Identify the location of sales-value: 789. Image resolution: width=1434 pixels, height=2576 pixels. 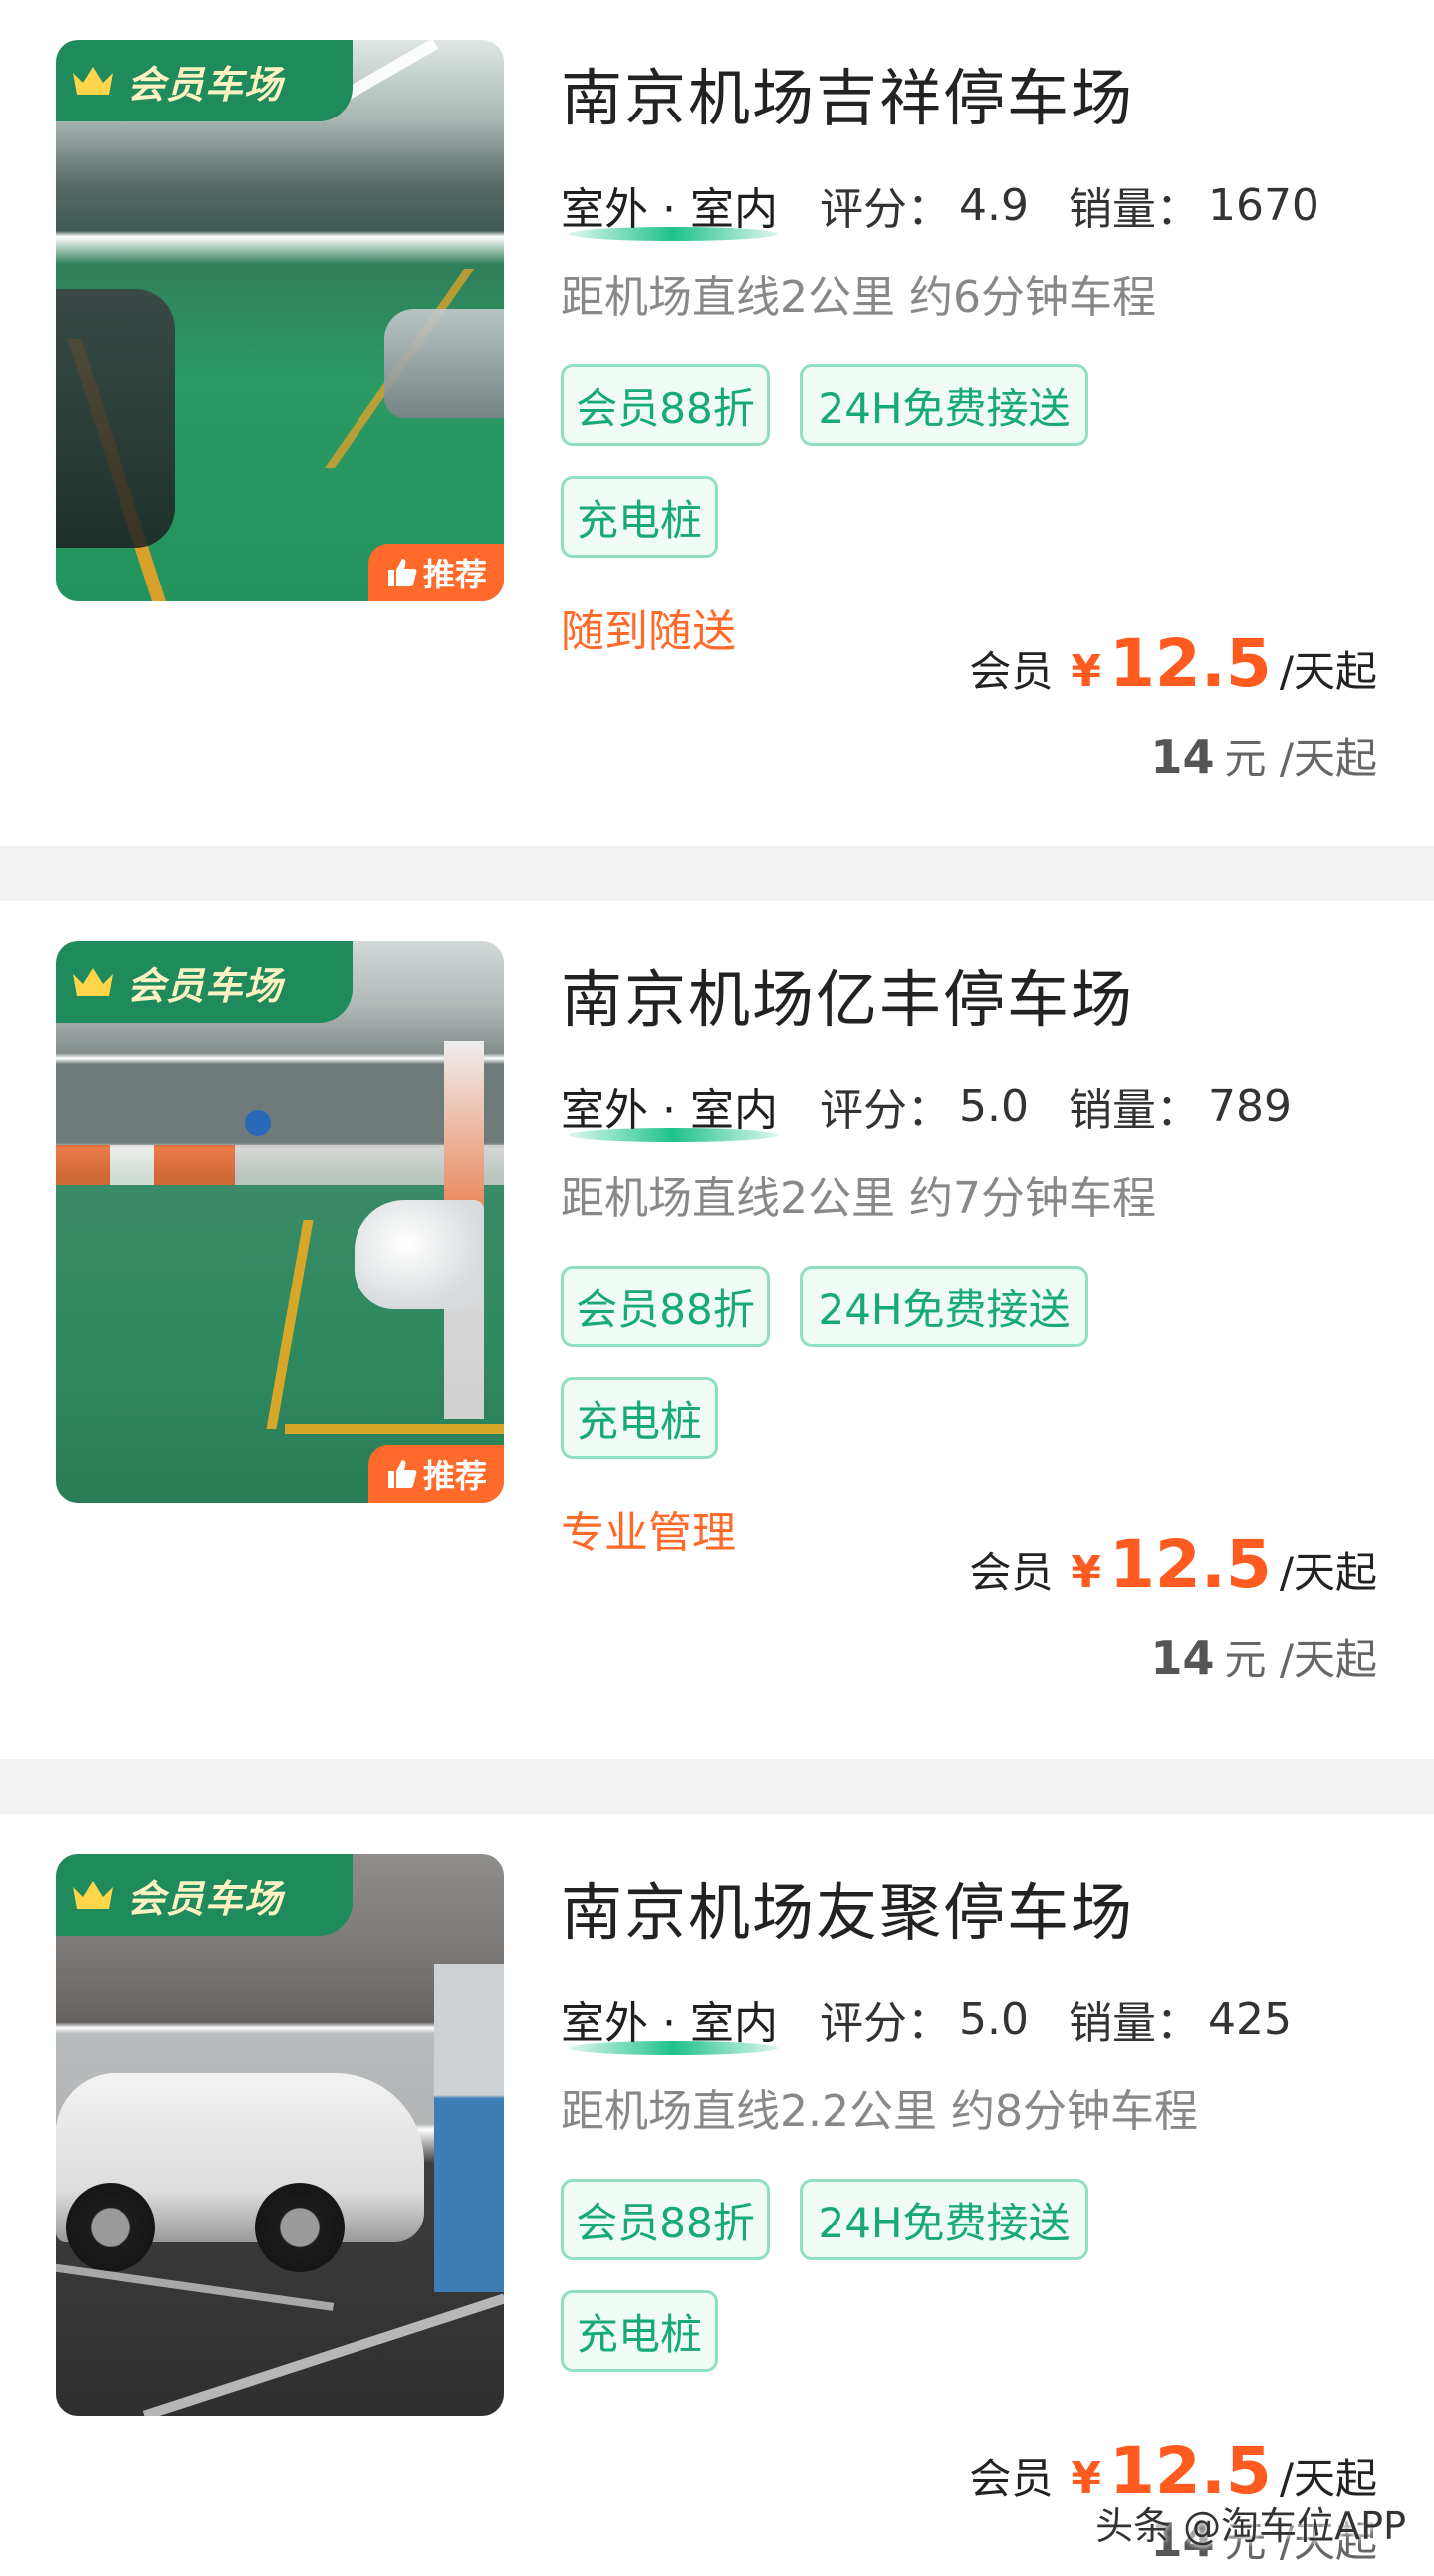
(1249, 1106).